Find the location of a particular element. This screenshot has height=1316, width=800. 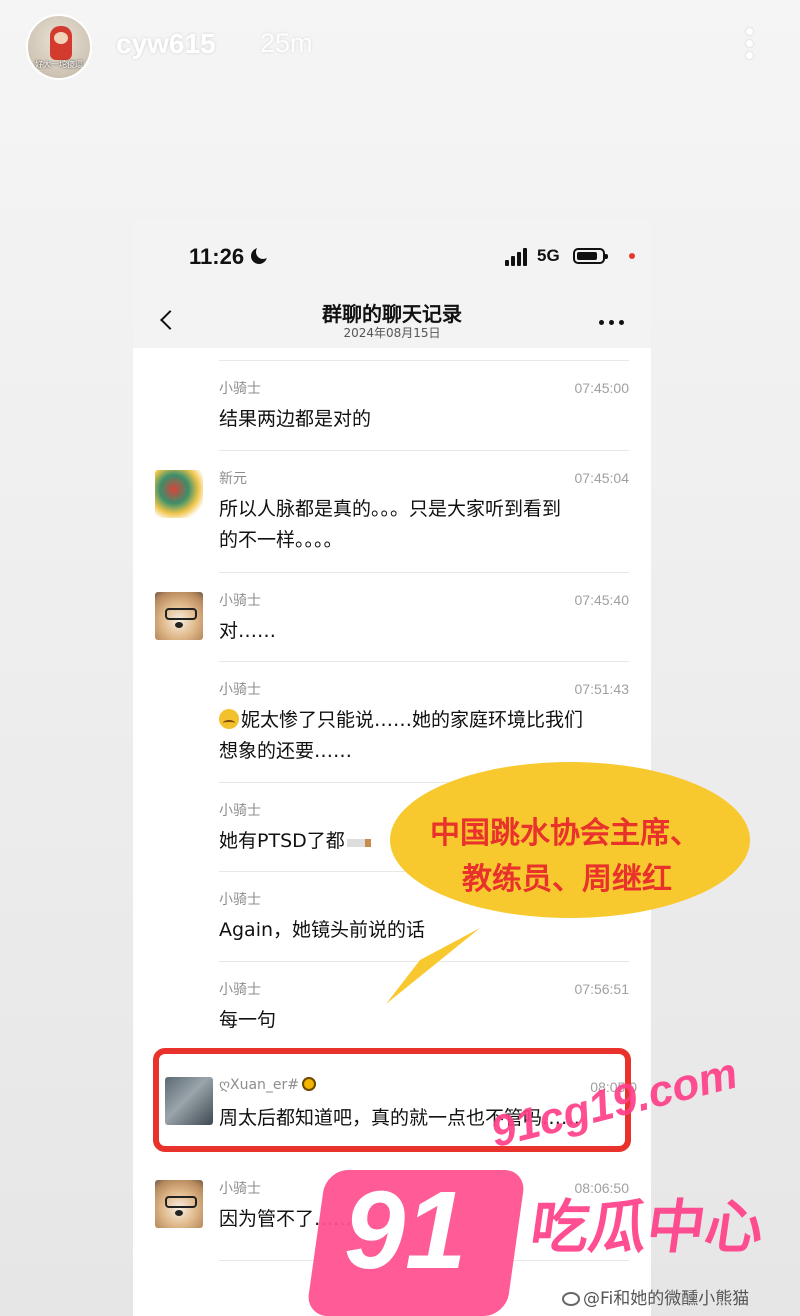

chat-title: 群聊的聊天记录 is located at coordinates (392, 314).